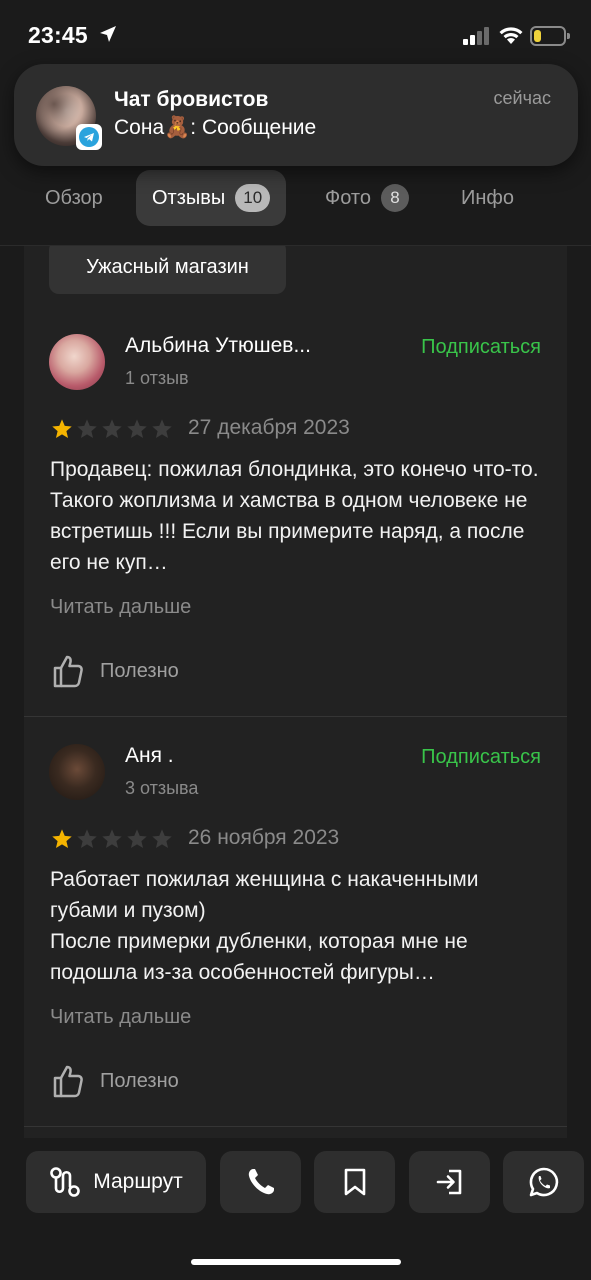 Image resolution: width=591 pixels, height=1280 pixels. Describe the element at coordinates (157, 378) in the screenshot. I see `reviewer-review-count: 1 отзыв` at that location.